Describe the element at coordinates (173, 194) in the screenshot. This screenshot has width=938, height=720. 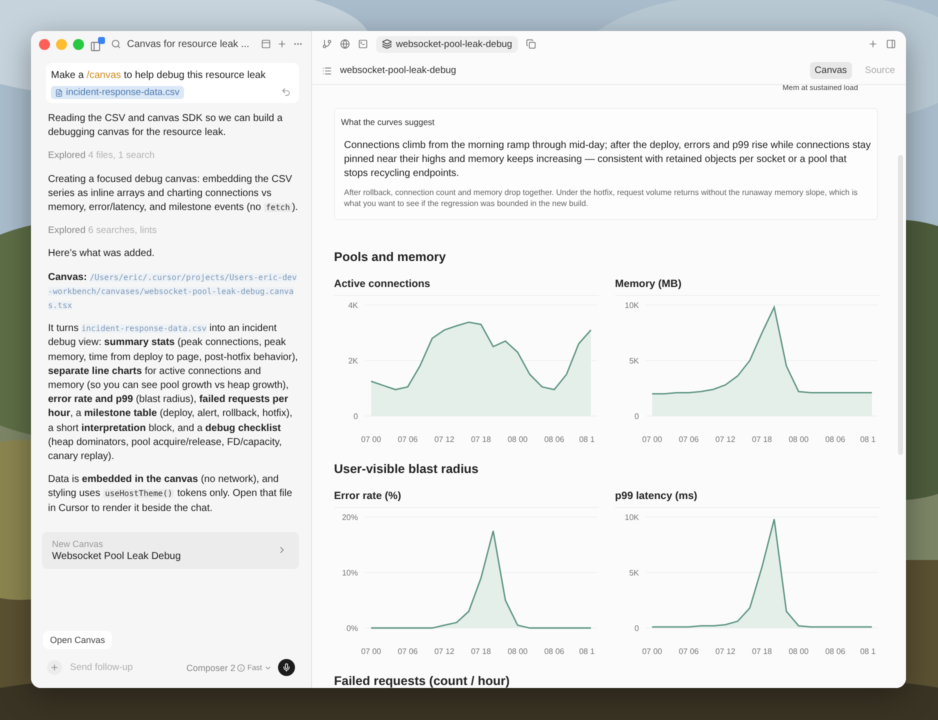
I see `message-text: Creating a focused debug canvas: embedding the CSV series as inline arrays and charting connections vs memory, error/latency, and milestone events (no fetch ).` at that location.